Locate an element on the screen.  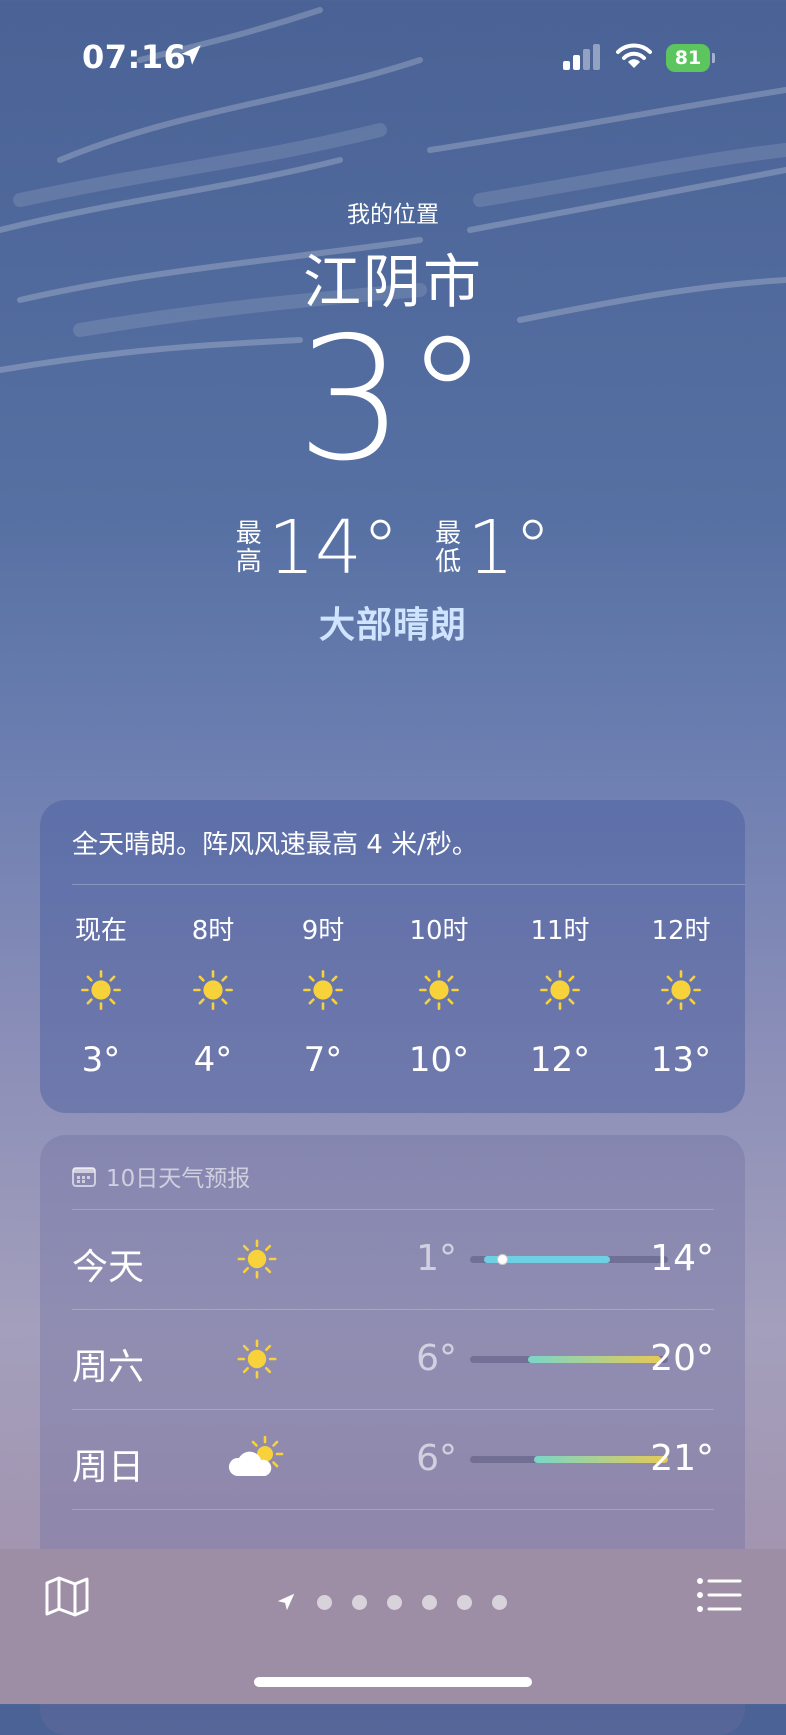
location-label: 我的位置 is located at coordinates (393, 215).